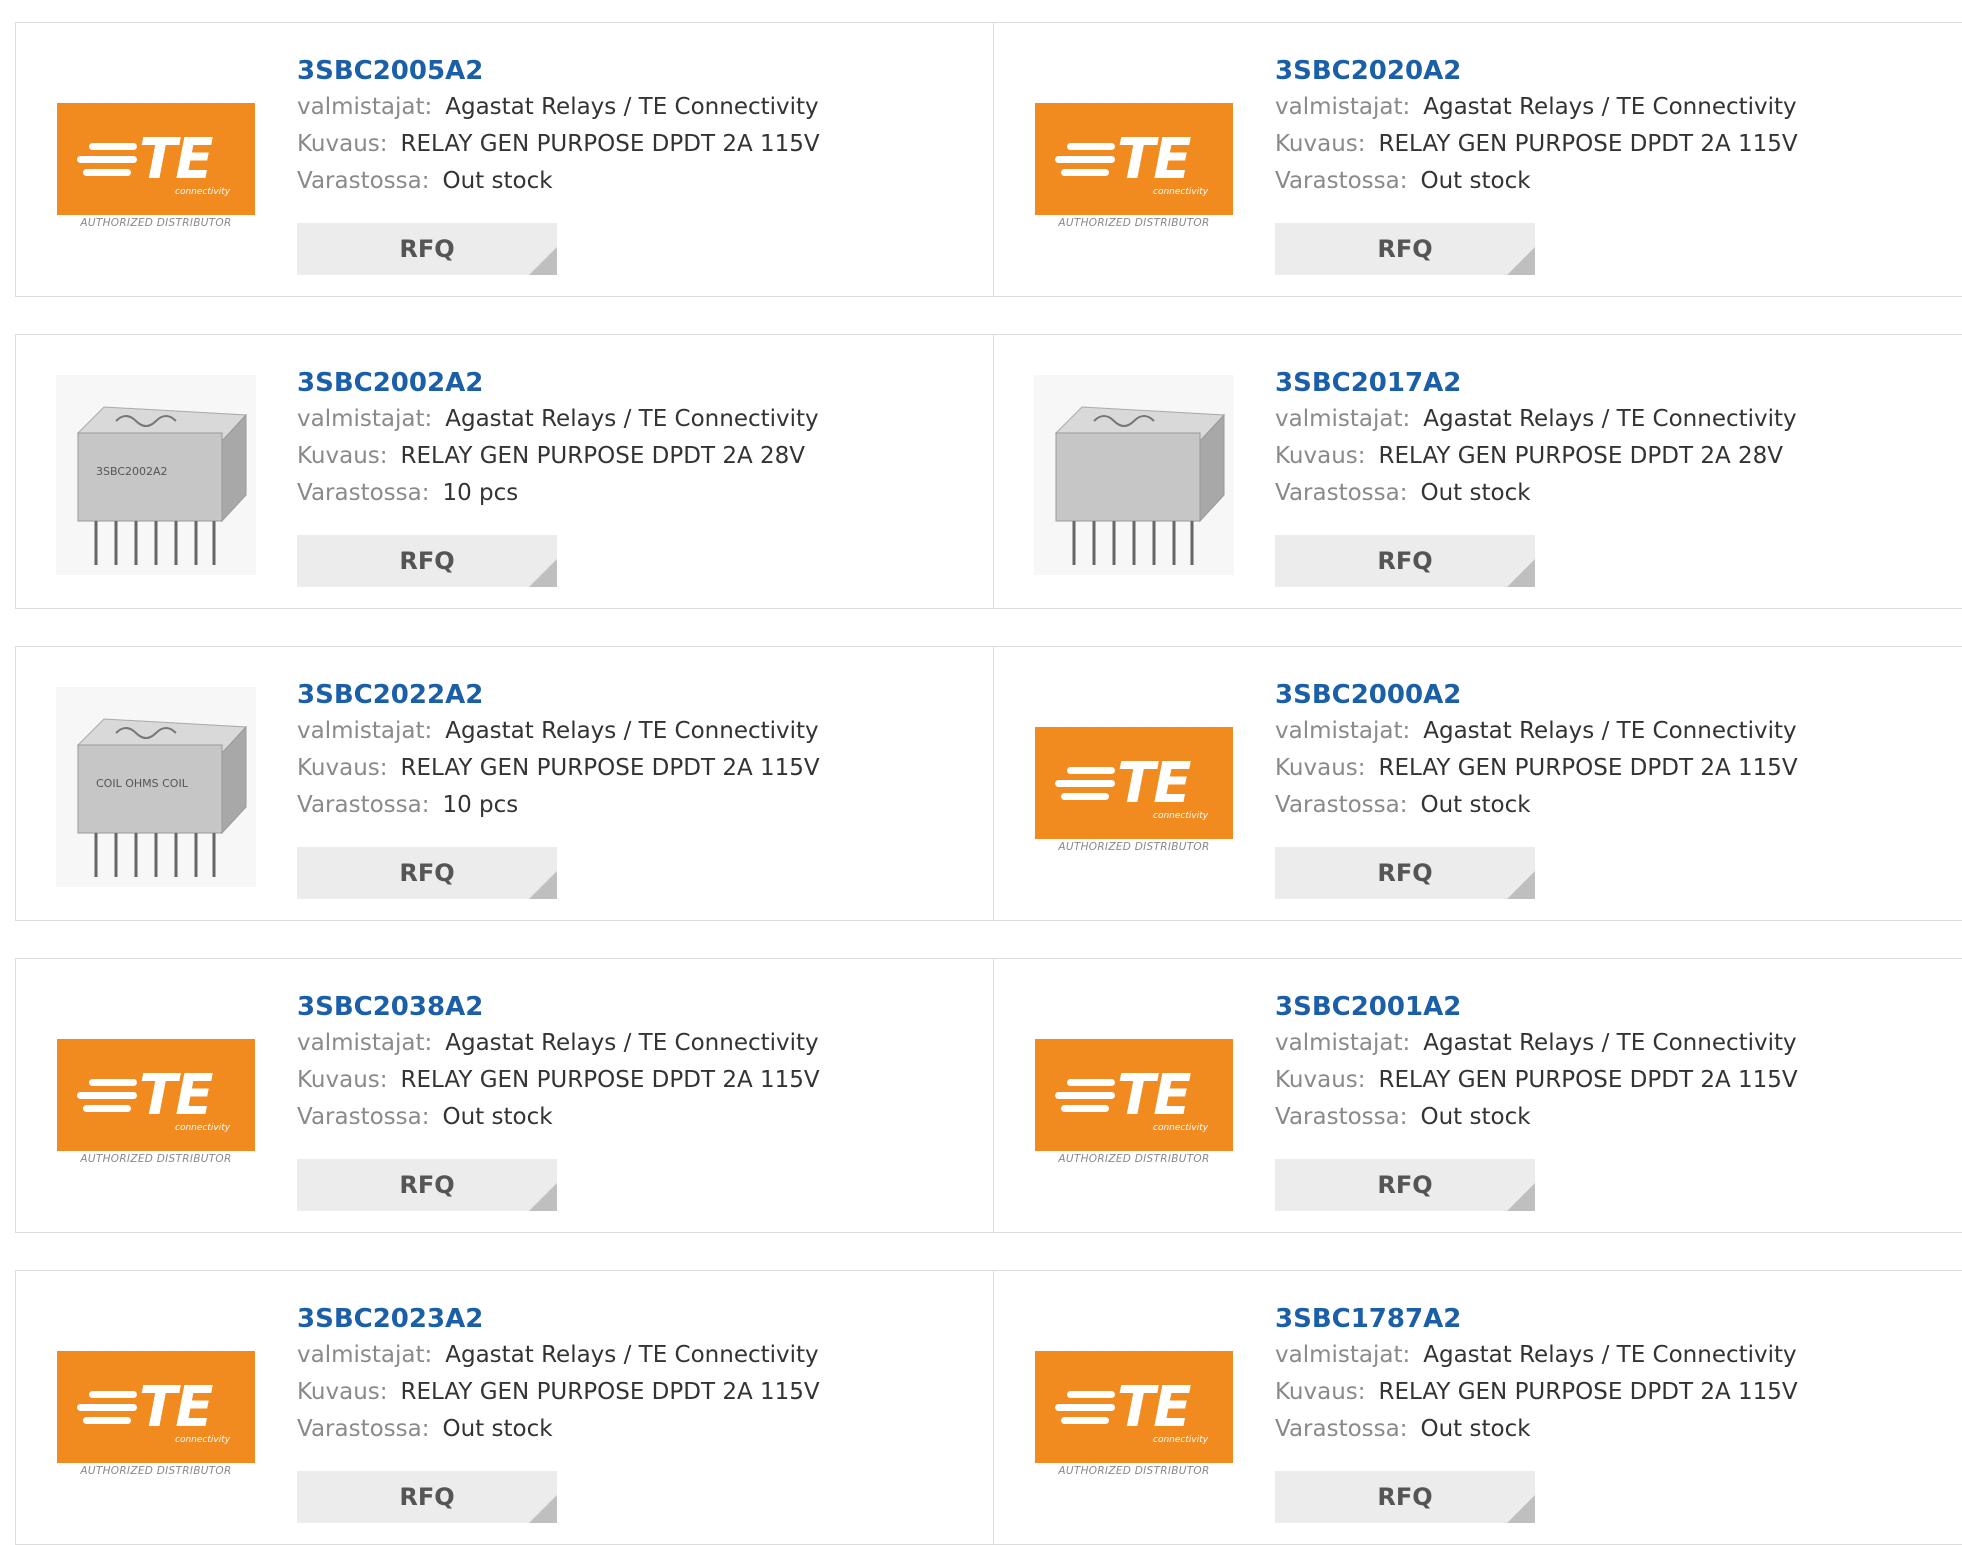  What do you see at coordinates (142, 783) in the screenshot?
I see `relay-print-text: COIL OHMS COIL` at bounding box center [142, 783].